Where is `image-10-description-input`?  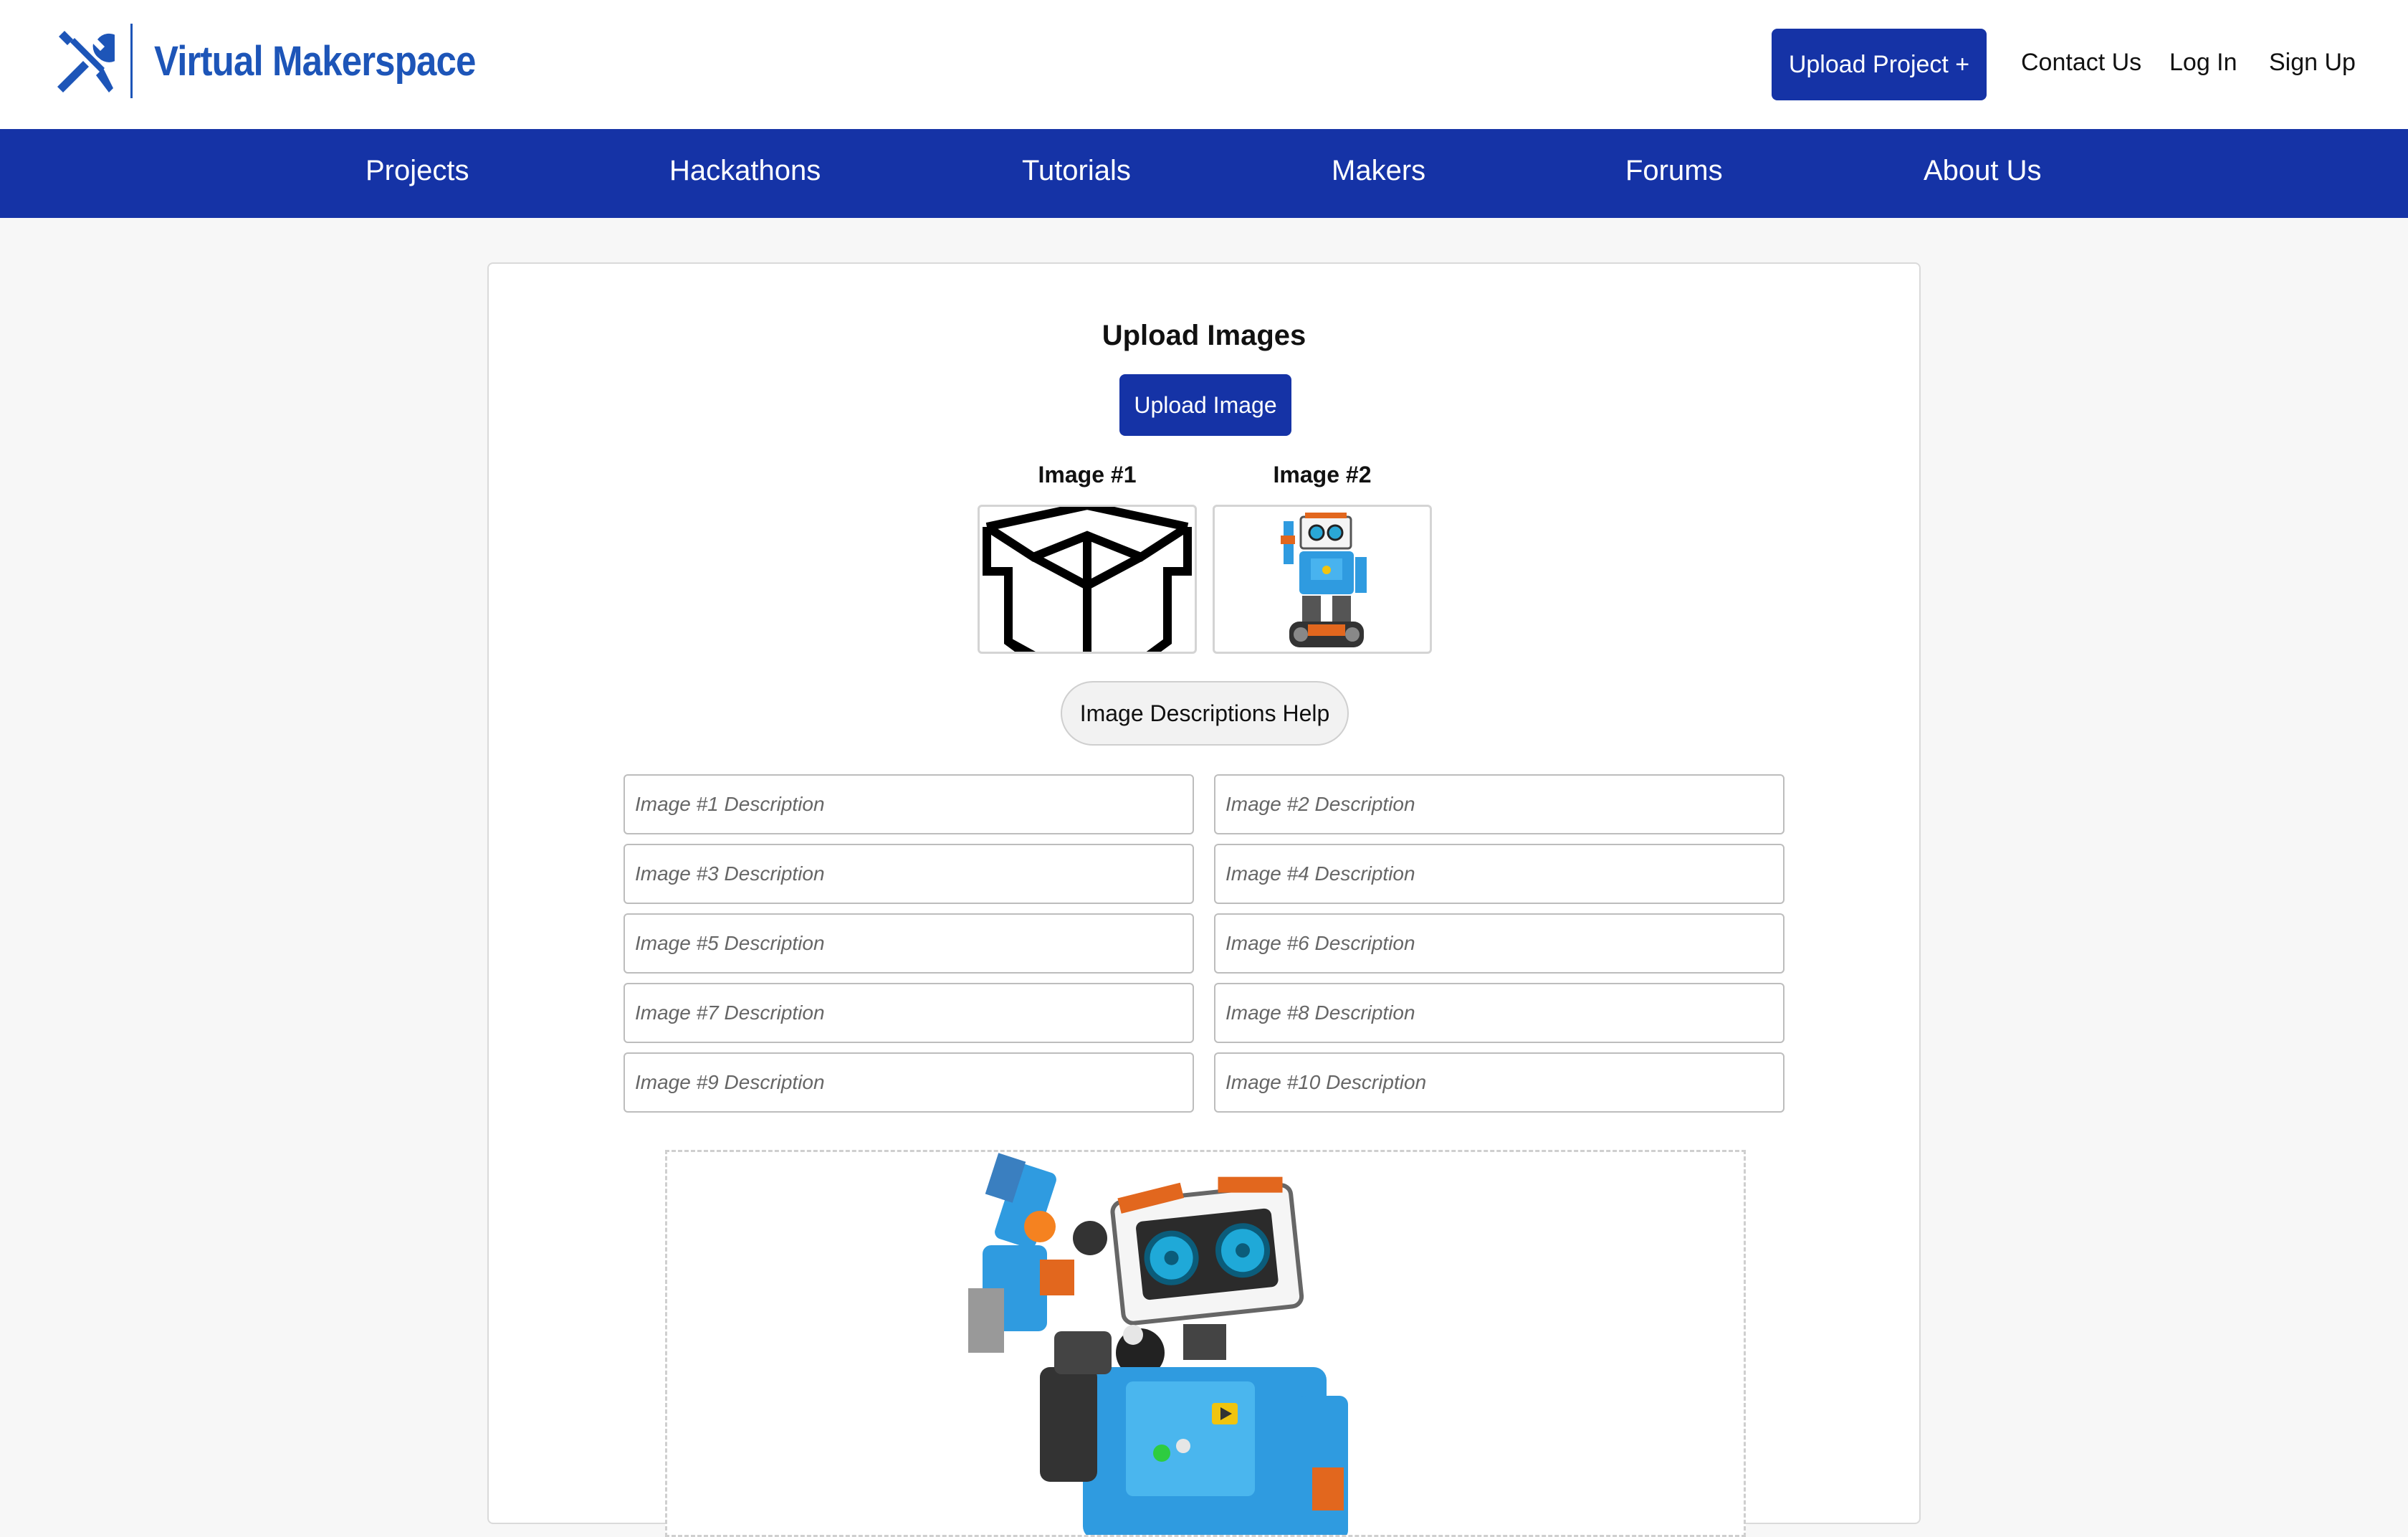 image-10-description-input is located at coordinates (1499, 1082).